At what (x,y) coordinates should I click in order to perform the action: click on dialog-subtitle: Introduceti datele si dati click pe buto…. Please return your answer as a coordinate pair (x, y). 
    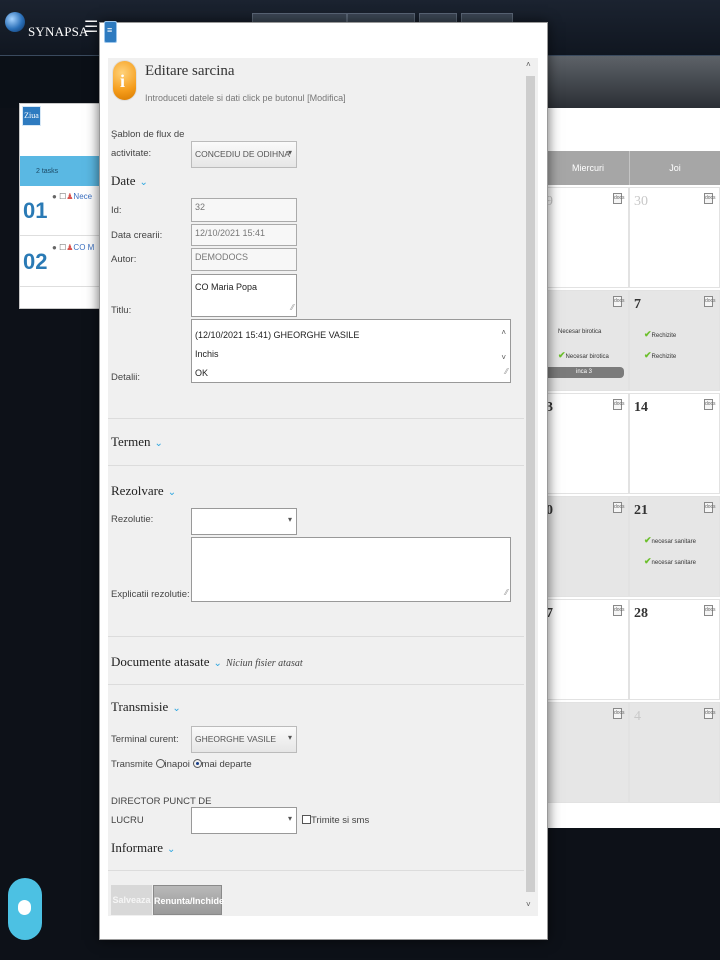
    Looking at the image, I should click on (245, 98).